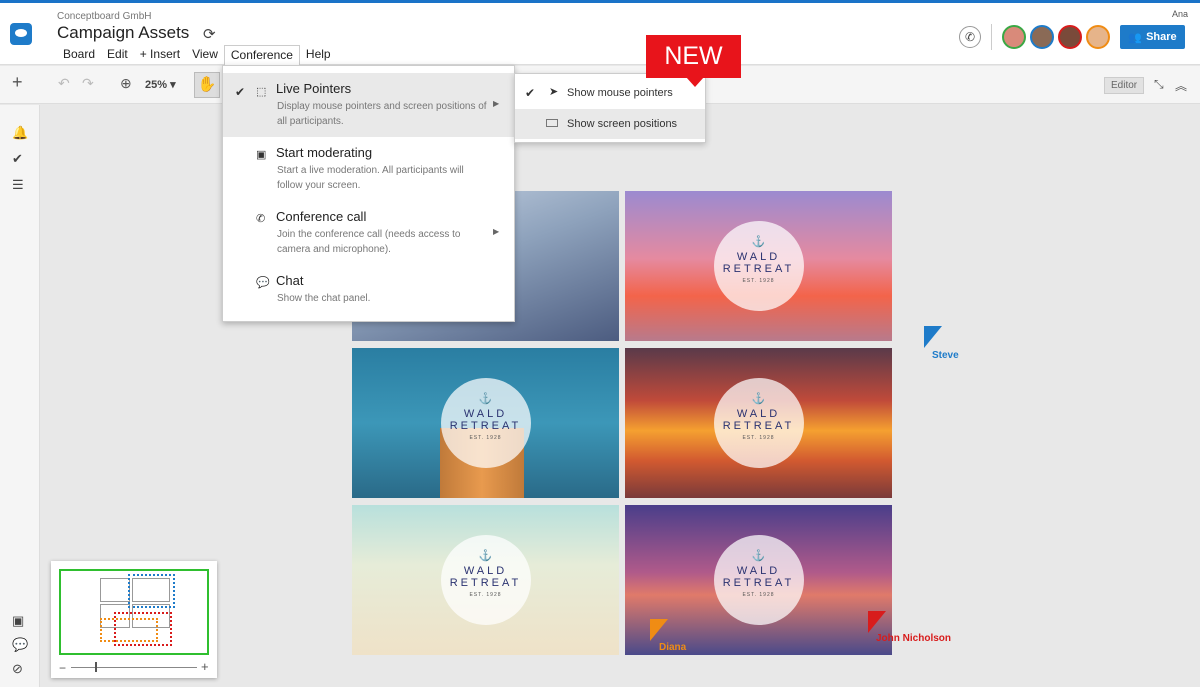 The image size is (1200, 687). I want to click on board-title: Campaign Assets, so click(123, 33).